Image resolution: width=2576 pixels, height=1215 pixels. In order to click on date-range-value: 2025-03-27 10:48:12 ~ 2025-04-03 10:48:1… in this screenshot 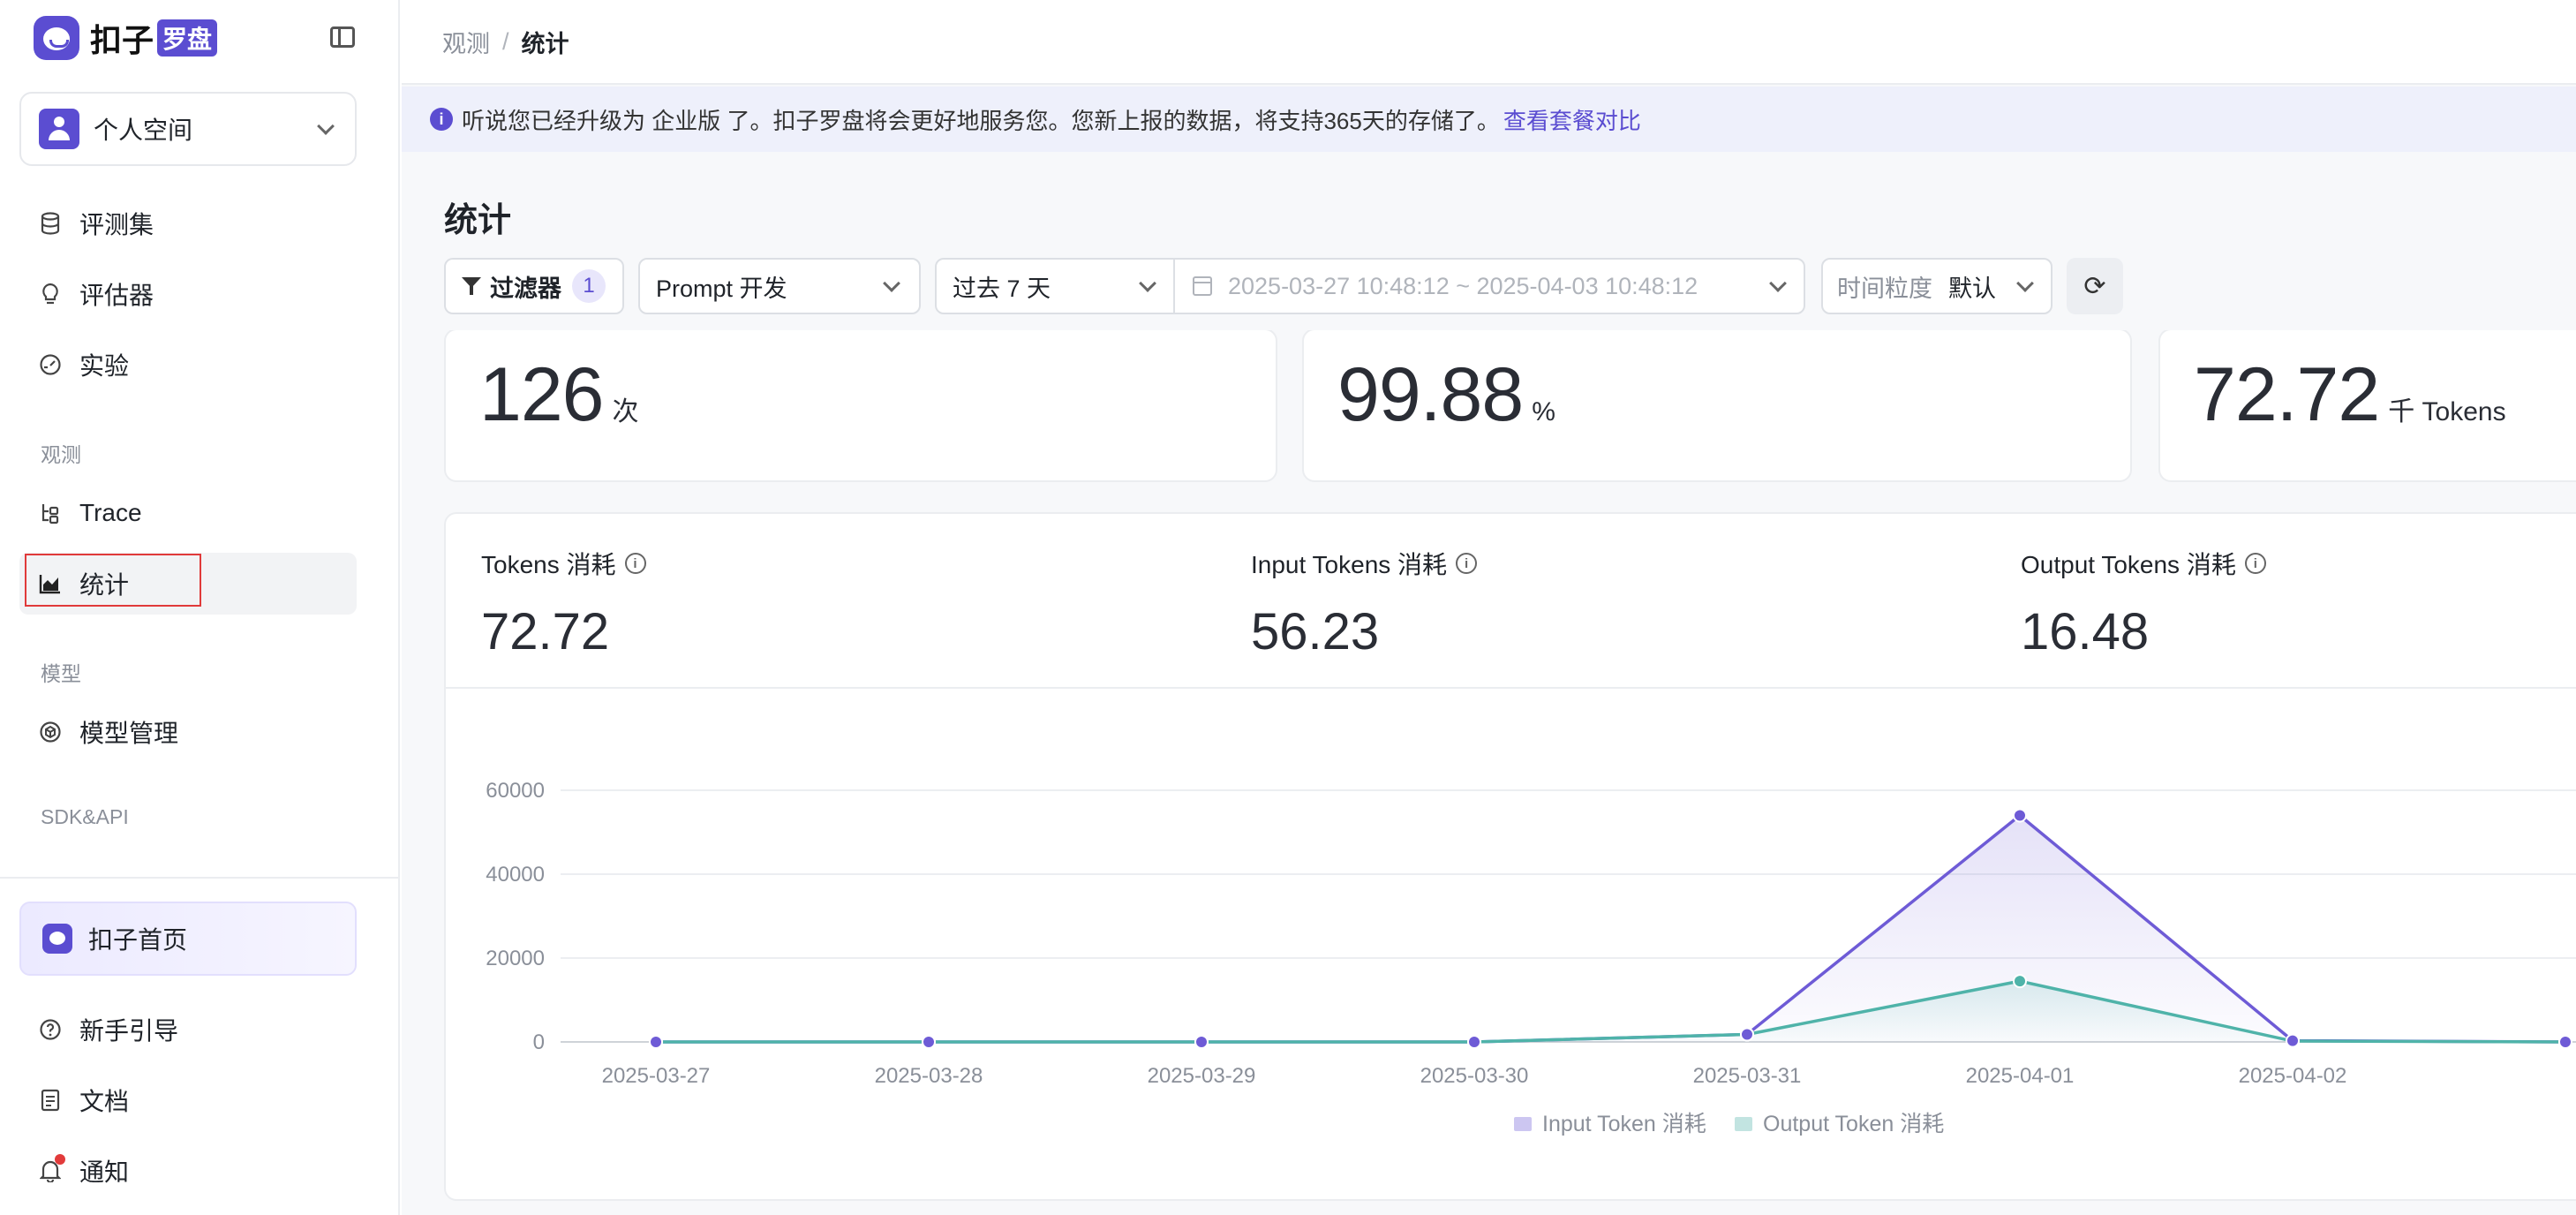, I will do `click(1464, 285)`.